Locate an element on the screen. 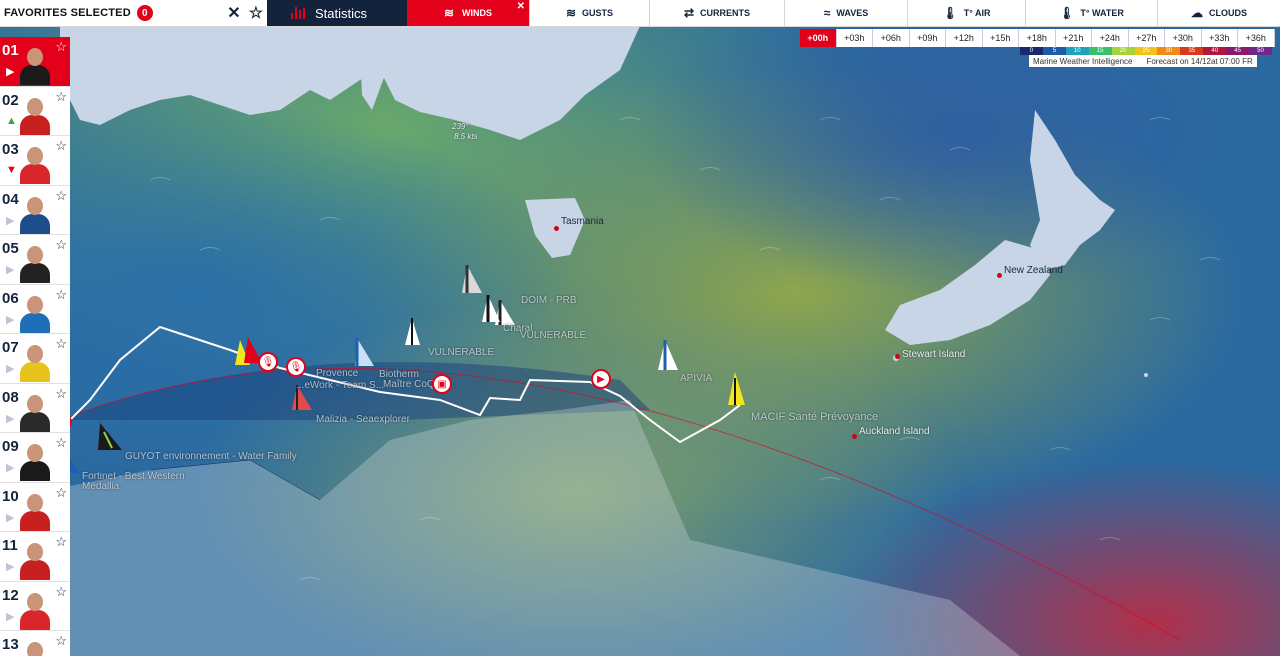  rank-item: 05 ▶ ☆ is located at coordinates (35, 260).